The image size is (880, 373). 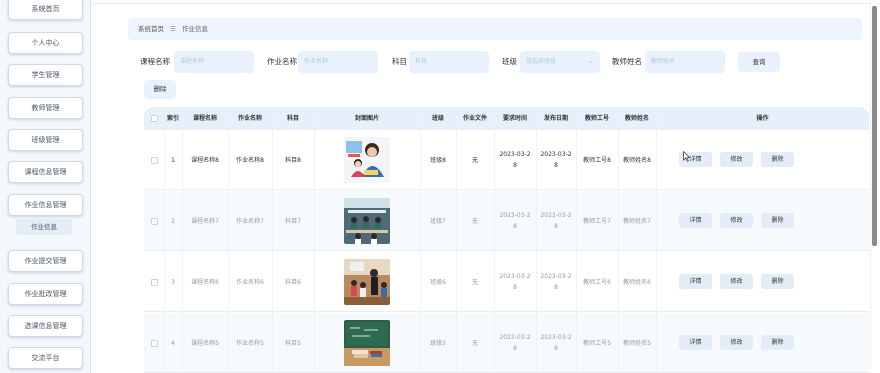 I want to click on row-teacher-no: 教师工号5, so click(x=597, y=343).